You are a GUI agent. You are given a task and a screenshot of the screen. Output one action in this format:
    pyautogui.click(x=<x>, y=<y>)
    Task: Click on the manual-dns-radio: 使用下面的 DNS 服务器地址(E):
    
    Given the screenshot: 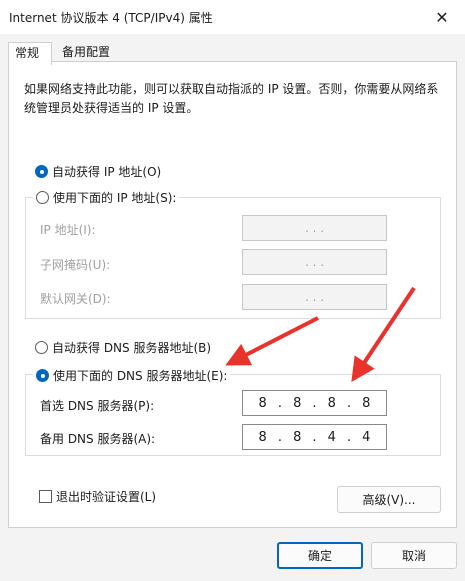 What is the action you would take?
    pyautogui.click(x=132, y=375)
    